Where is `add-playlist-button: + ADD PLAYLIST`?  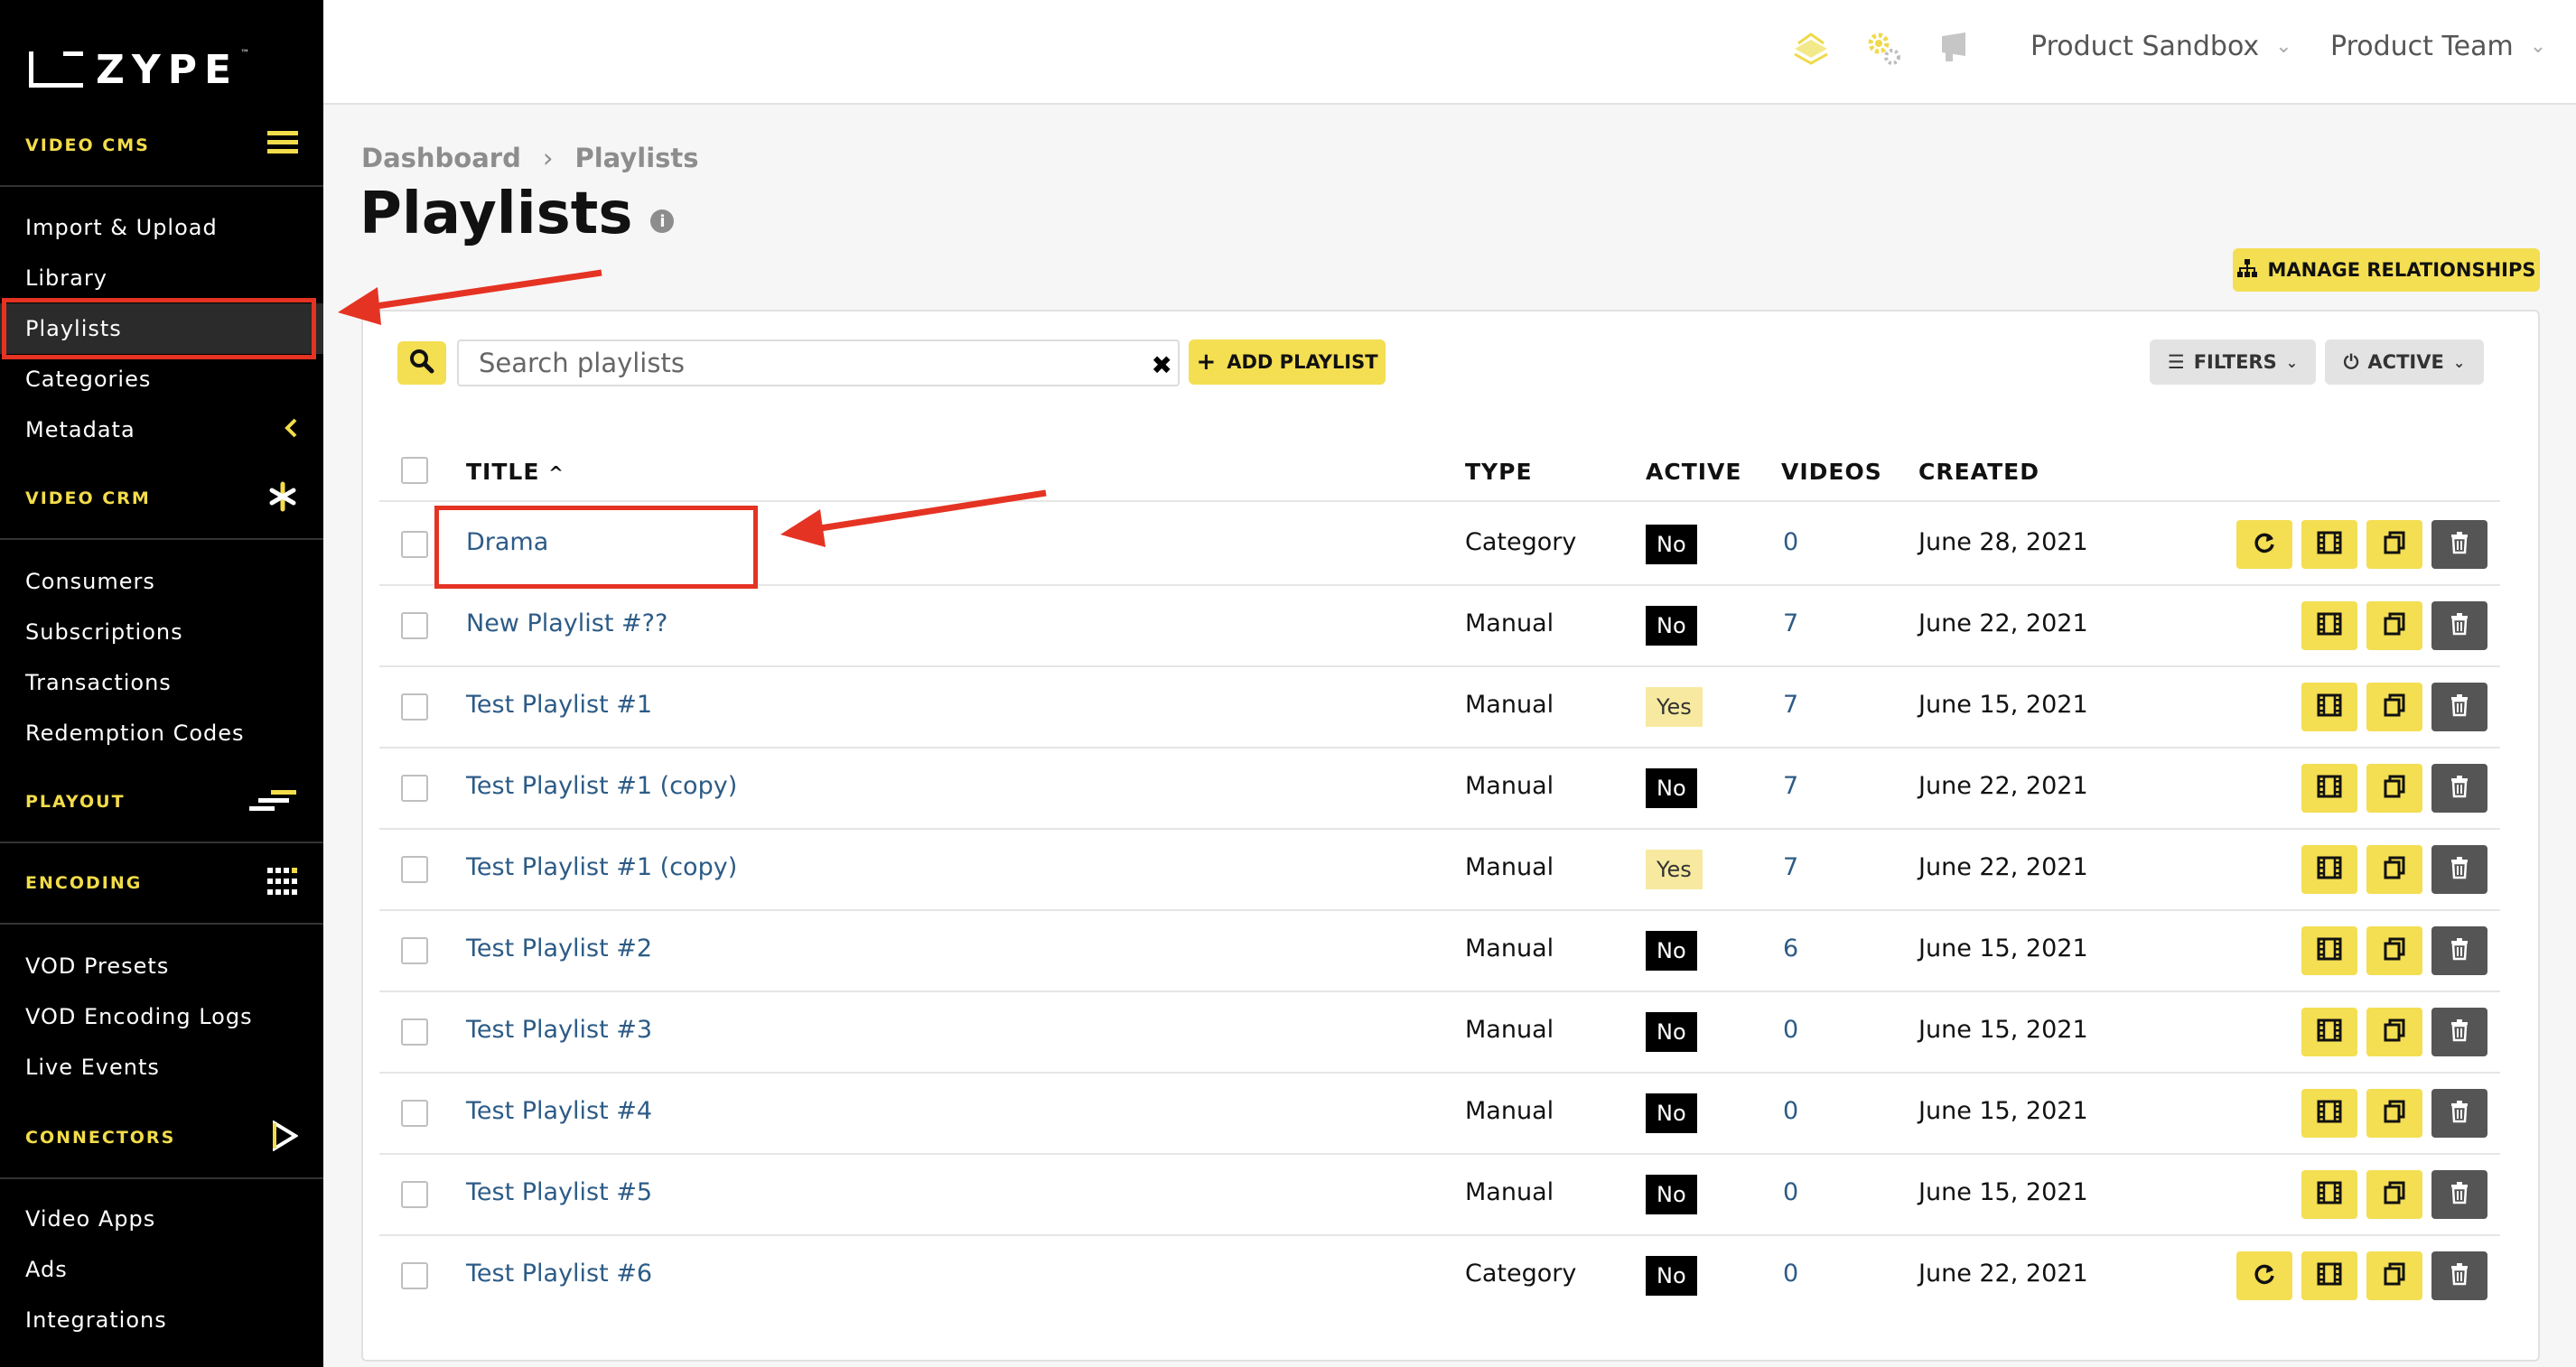 add-playlist-button: + ADD PLAYLIST is located at coordinates (1287, 362).